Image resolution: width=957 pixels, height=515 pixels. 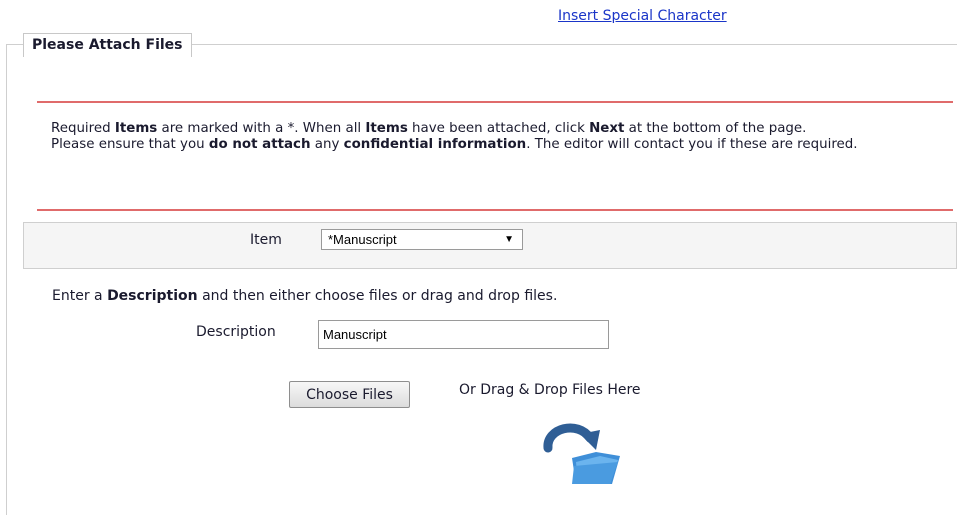 I want to click on notice-bold-do-not-attach: do not attach, so click(x=259, y=144).